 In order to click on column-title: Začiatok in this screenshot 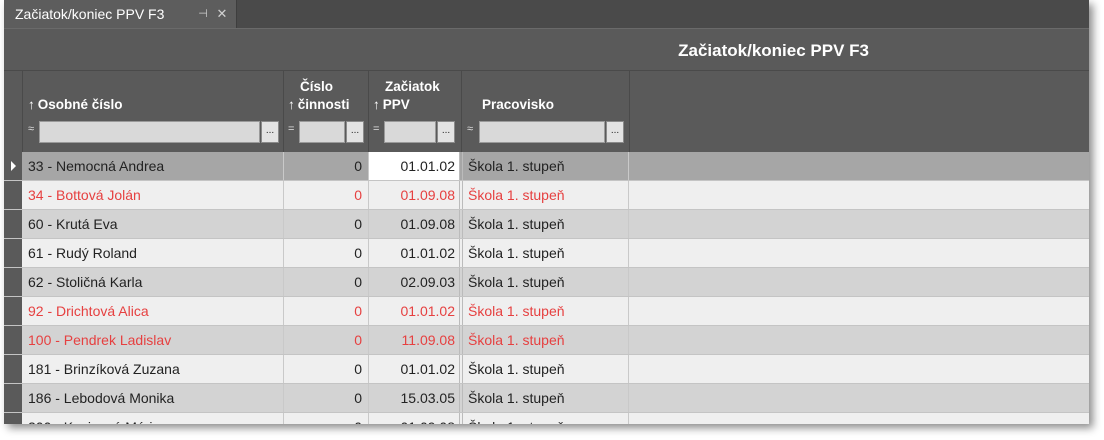, I will do `click(412, 86)`.